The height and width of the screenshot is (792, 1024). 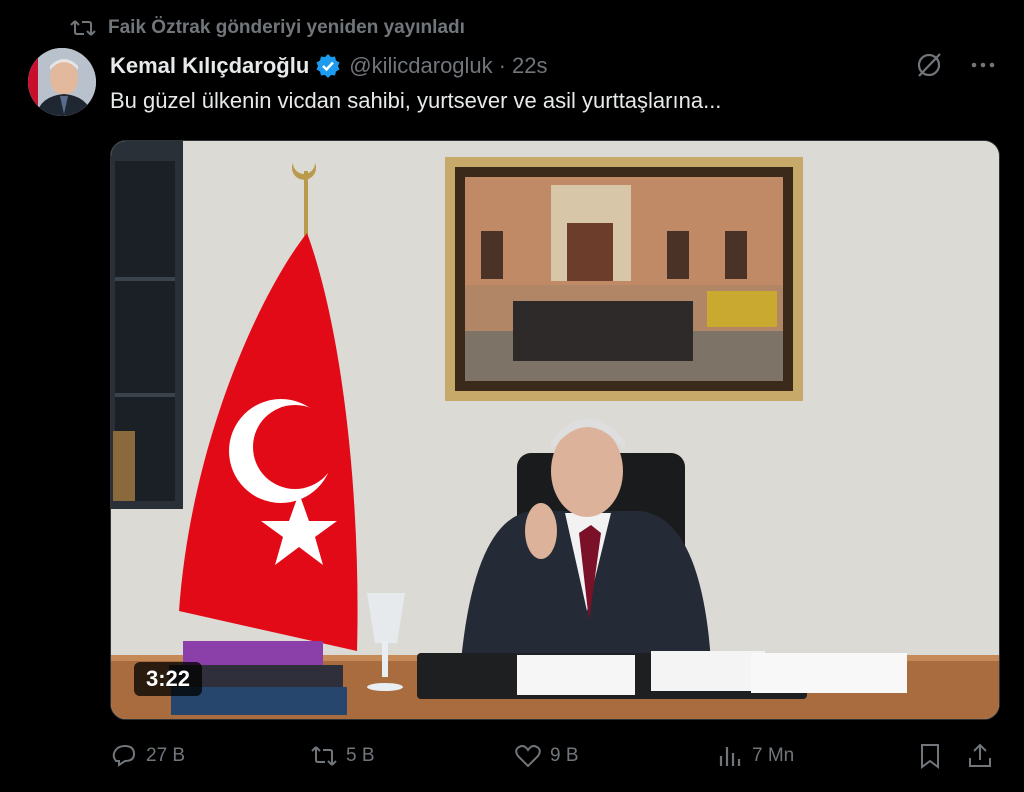 What do you see at coordinates (166, 755) in the screenshot?
I see `reply-count: 27 B` at bounding box center [166, 755].